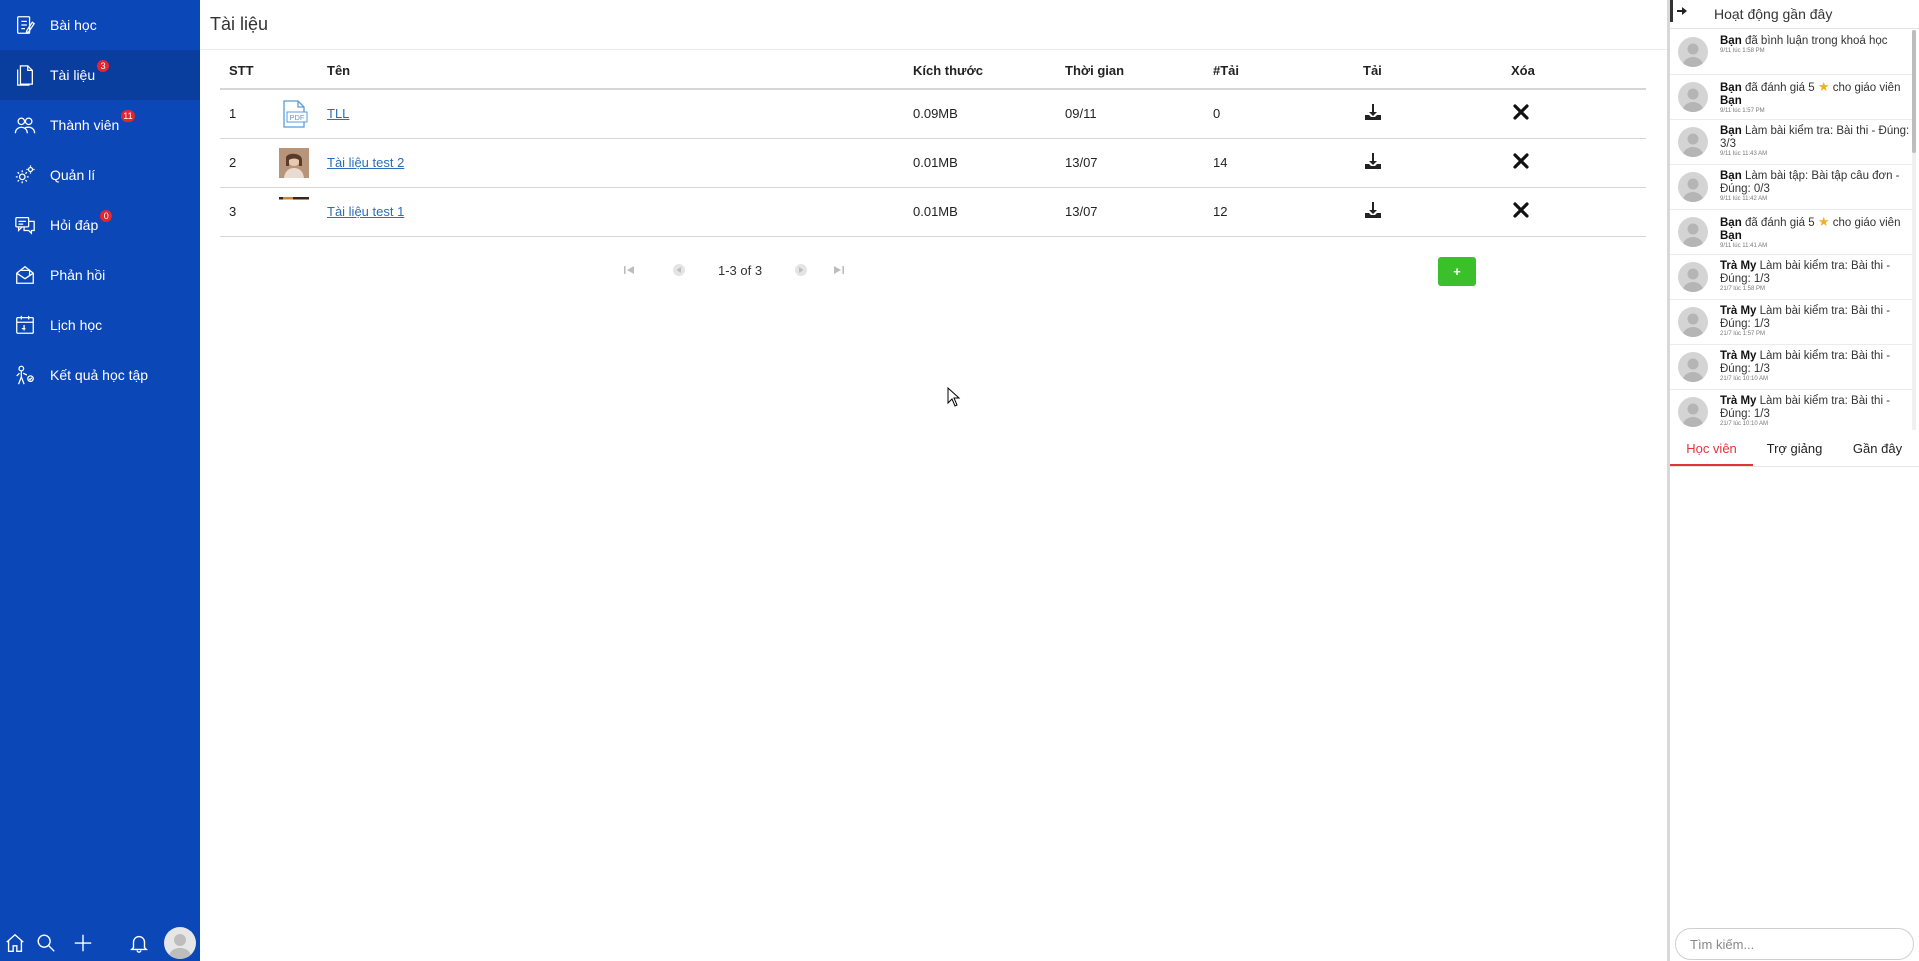  Describe the element at coordinates (78, 275) in the screenshot. I see `sidebar-item-label: Phản hồi` at that location.